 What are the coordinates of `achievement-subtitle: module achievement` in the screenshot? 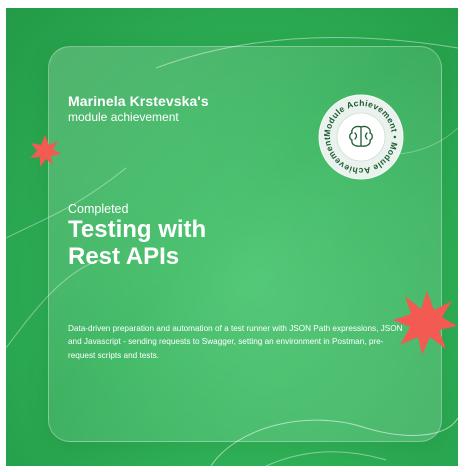 It's located at (123, 117).